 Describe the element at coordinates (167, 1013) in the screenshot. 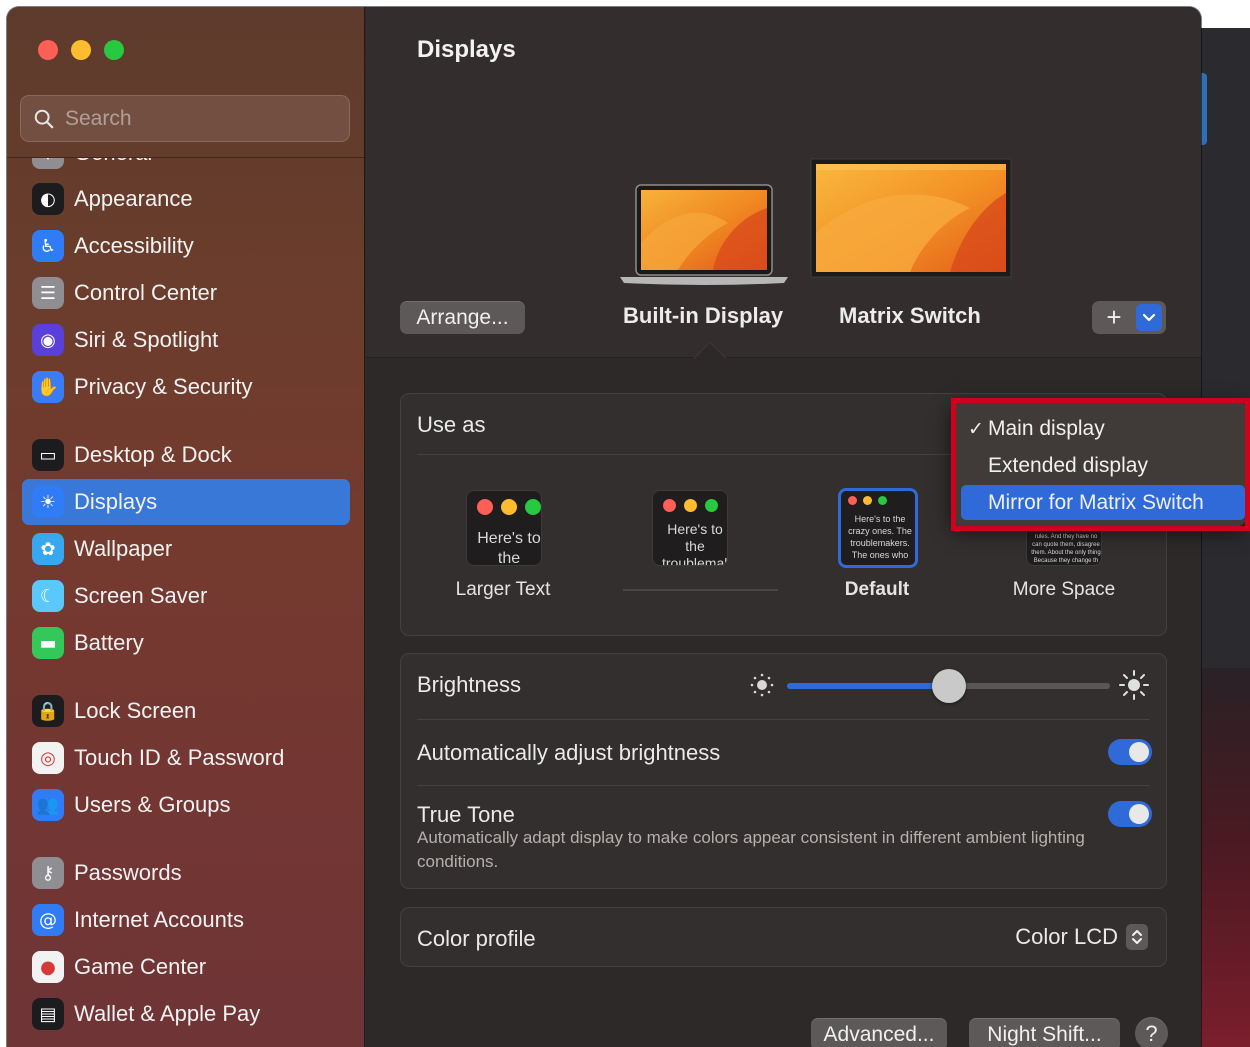

I see `sidebar-item-label: Wallet & Apple Pay` at that location.